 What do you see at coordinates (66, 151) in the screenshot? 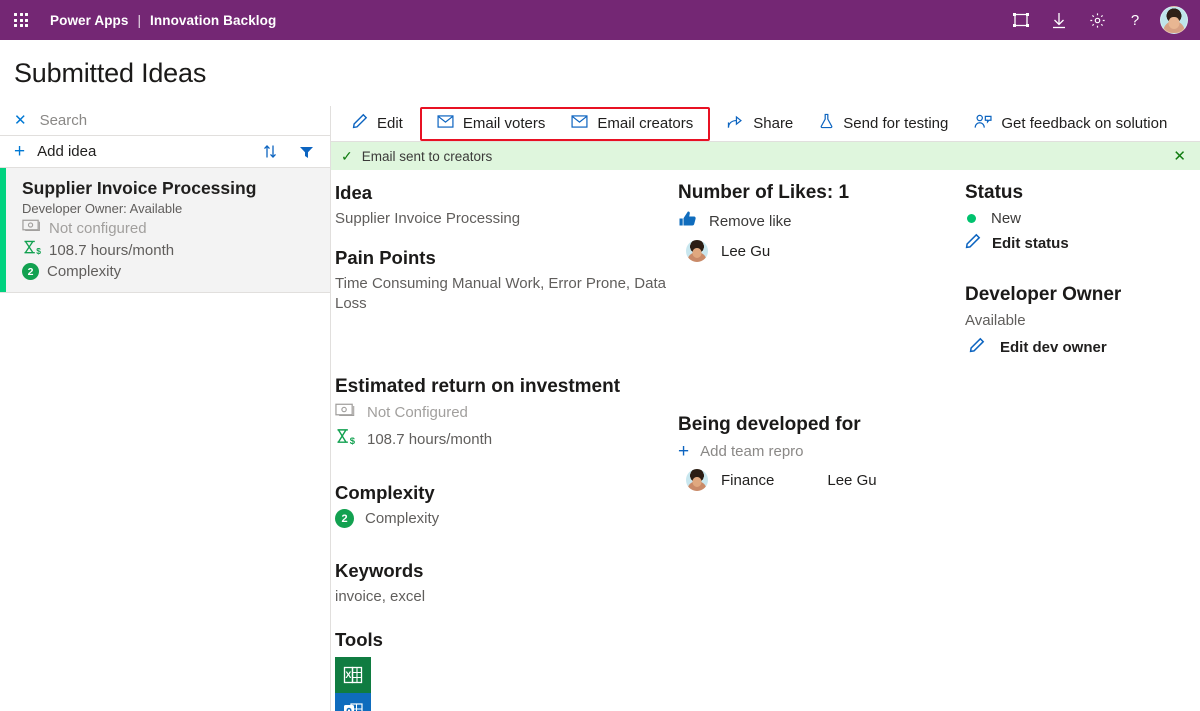
I see `add-idea-button: Add idea` at bounding box center [66, 151].